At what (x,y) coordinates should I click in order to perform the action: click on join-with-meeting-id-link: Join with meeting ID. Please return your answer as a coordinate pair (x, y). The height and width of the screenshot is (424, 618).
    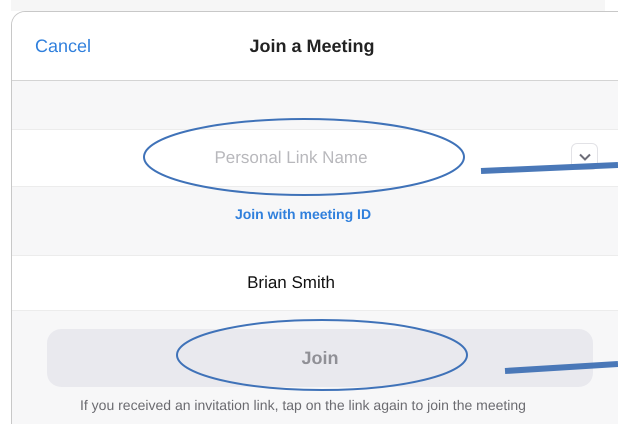
    Looking at the image, I should click on (303, 213).